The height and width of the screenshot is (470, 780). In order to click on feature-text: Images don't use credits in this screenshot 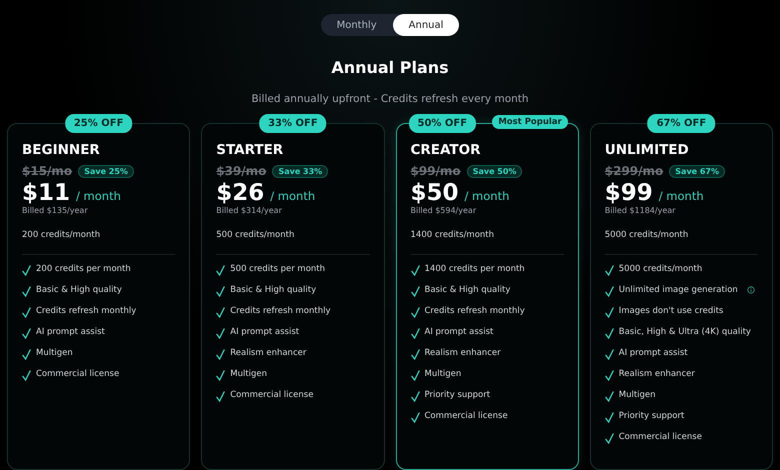, I will do `click(671, 311)`.